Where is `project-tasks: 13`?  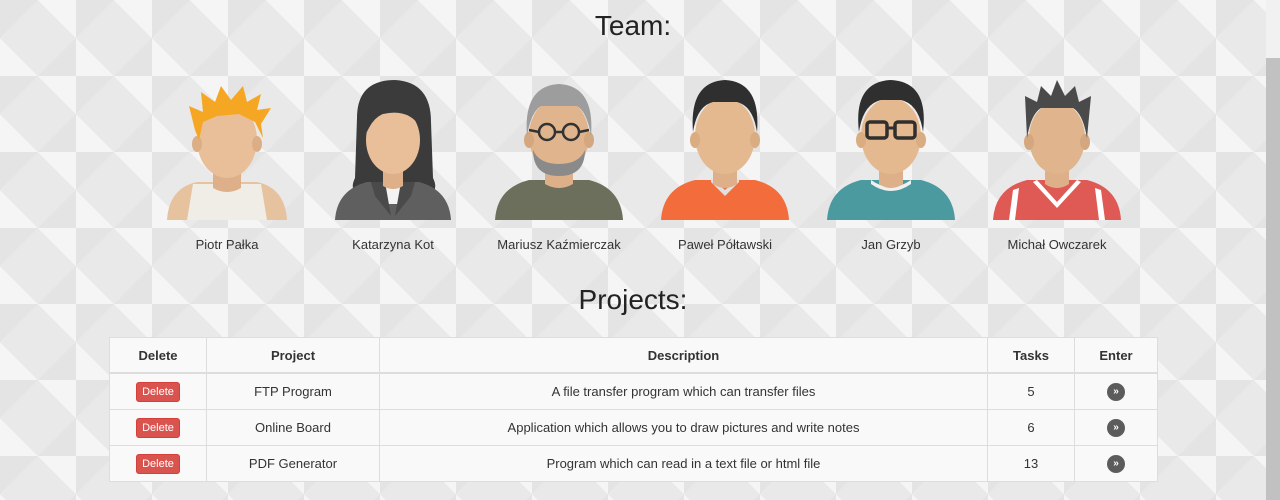 project-tasks: 13 is located at coordinates (1031, 463).